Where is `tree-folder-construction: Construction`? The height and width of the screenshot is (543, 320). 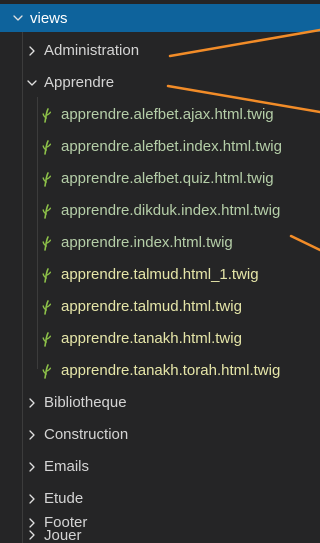
tree-folder-construction: Construction is located at coordinates (160, 434).